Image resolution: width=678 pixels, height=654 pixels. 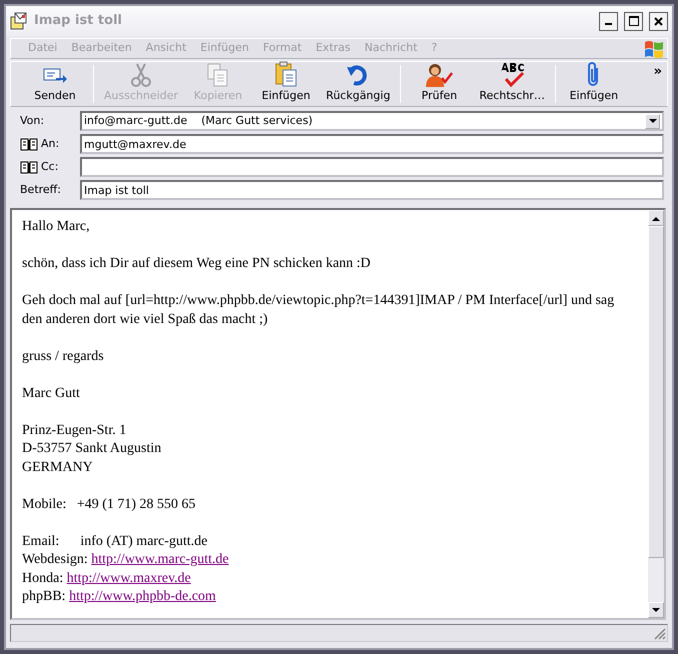 I want to click on text-line: Marc Gutt, so click(x=51, y=393).